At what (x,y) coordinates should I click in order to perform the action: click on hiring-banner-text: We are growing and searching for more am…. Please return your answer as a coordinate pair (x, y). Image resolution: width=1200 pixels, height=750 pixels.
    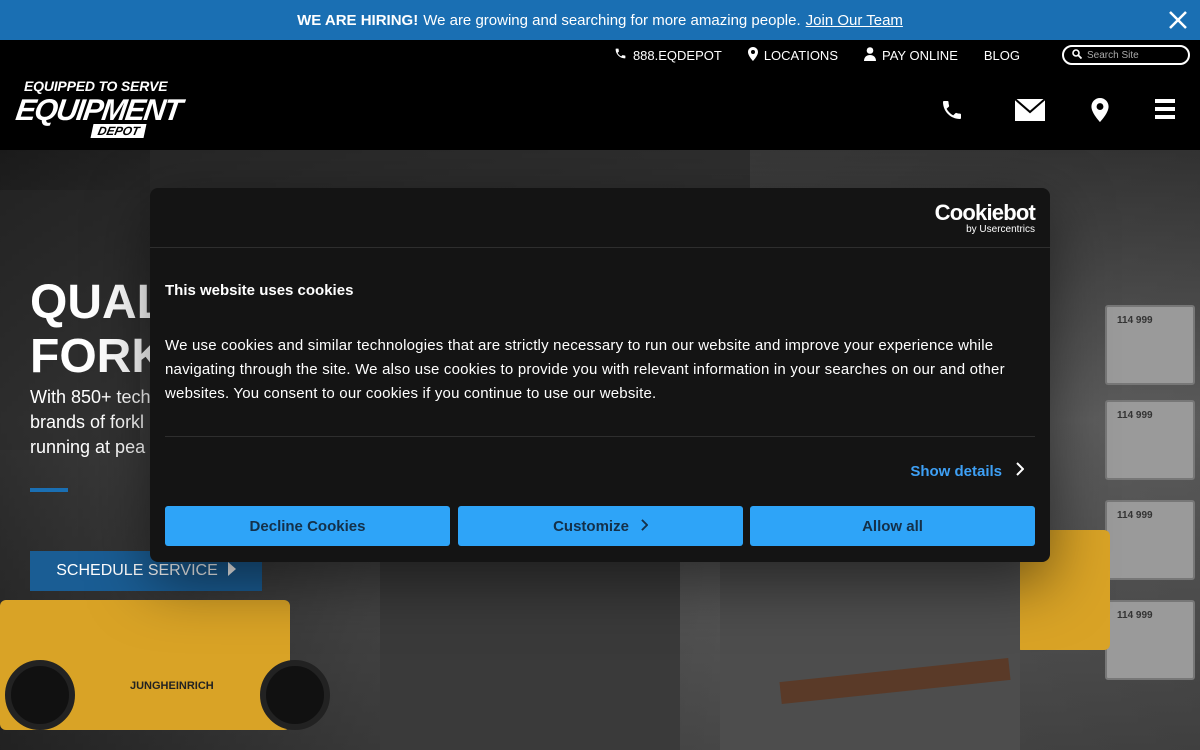
    Looking at the image, I should click on (612, 20).